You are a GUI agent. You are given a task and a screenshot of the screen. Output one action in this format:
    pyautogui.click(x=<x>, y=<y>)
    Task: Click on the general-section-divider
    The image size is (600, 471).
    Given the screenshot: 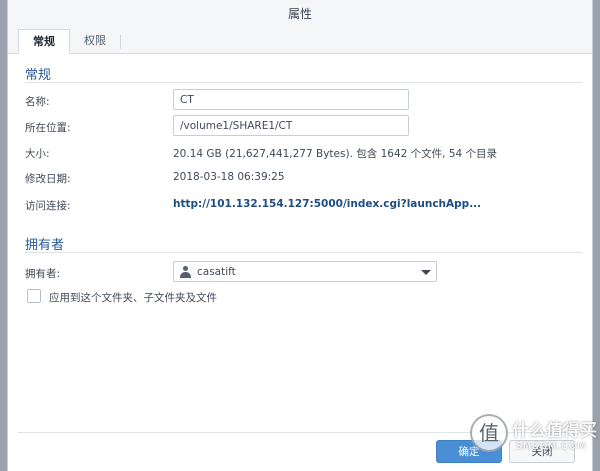 What is the action you would take?
    pyautogui.click(x=303, y=82)
    